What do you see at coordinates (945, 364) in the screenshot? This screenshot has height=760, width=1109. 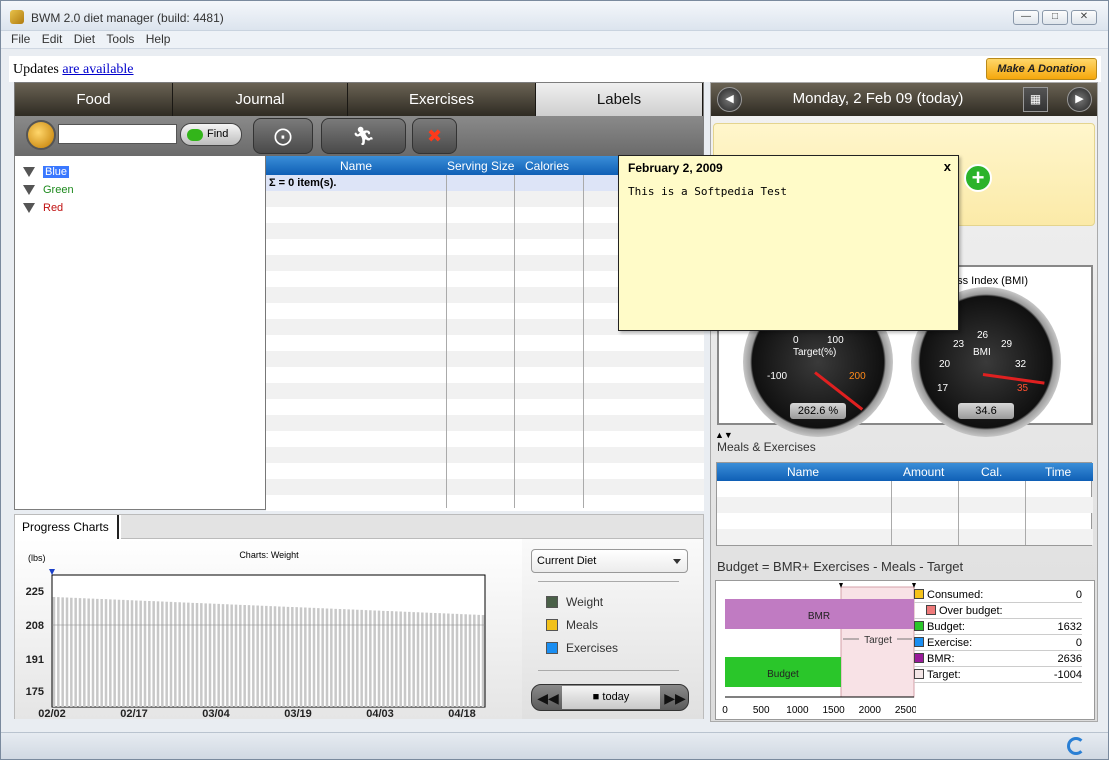 I see `gauge-tick: 20` at bounding box center [945, 364].